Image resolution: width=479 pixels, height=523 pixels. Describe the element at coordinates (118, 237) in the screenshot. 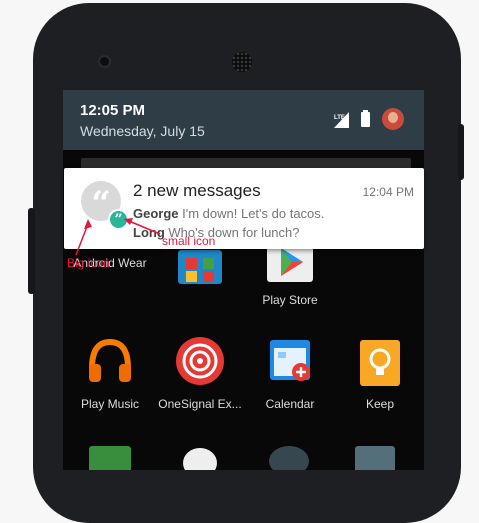

I see `annotation-arrows` at that location.